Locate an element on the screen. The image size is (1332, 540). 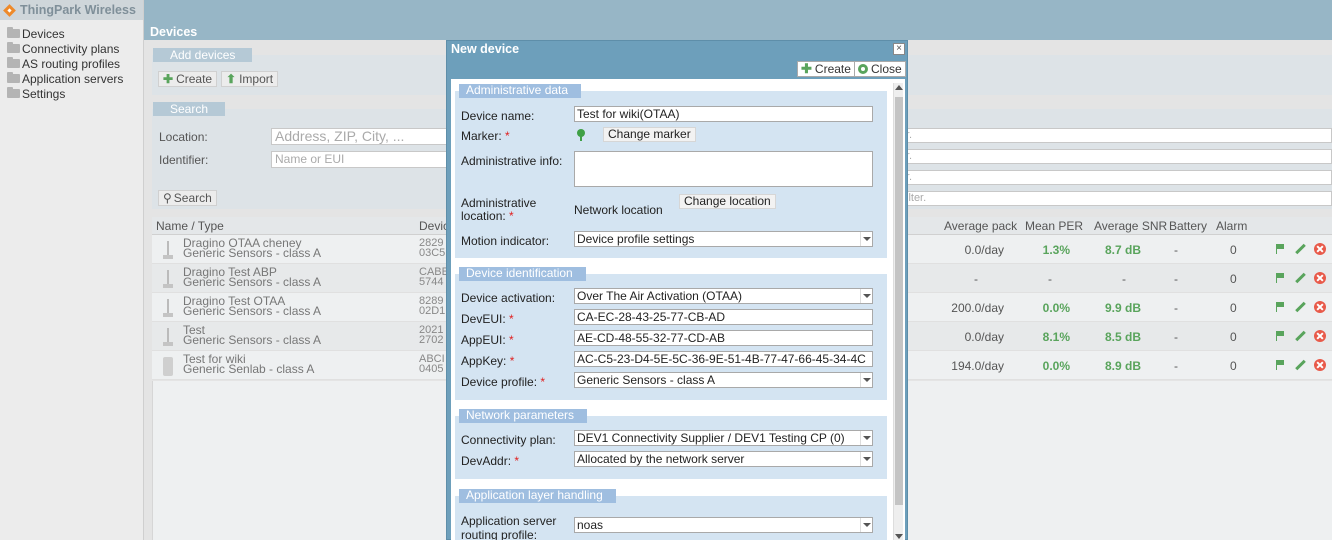
thingpark-logo-icon is located at coordinates (9, 10).